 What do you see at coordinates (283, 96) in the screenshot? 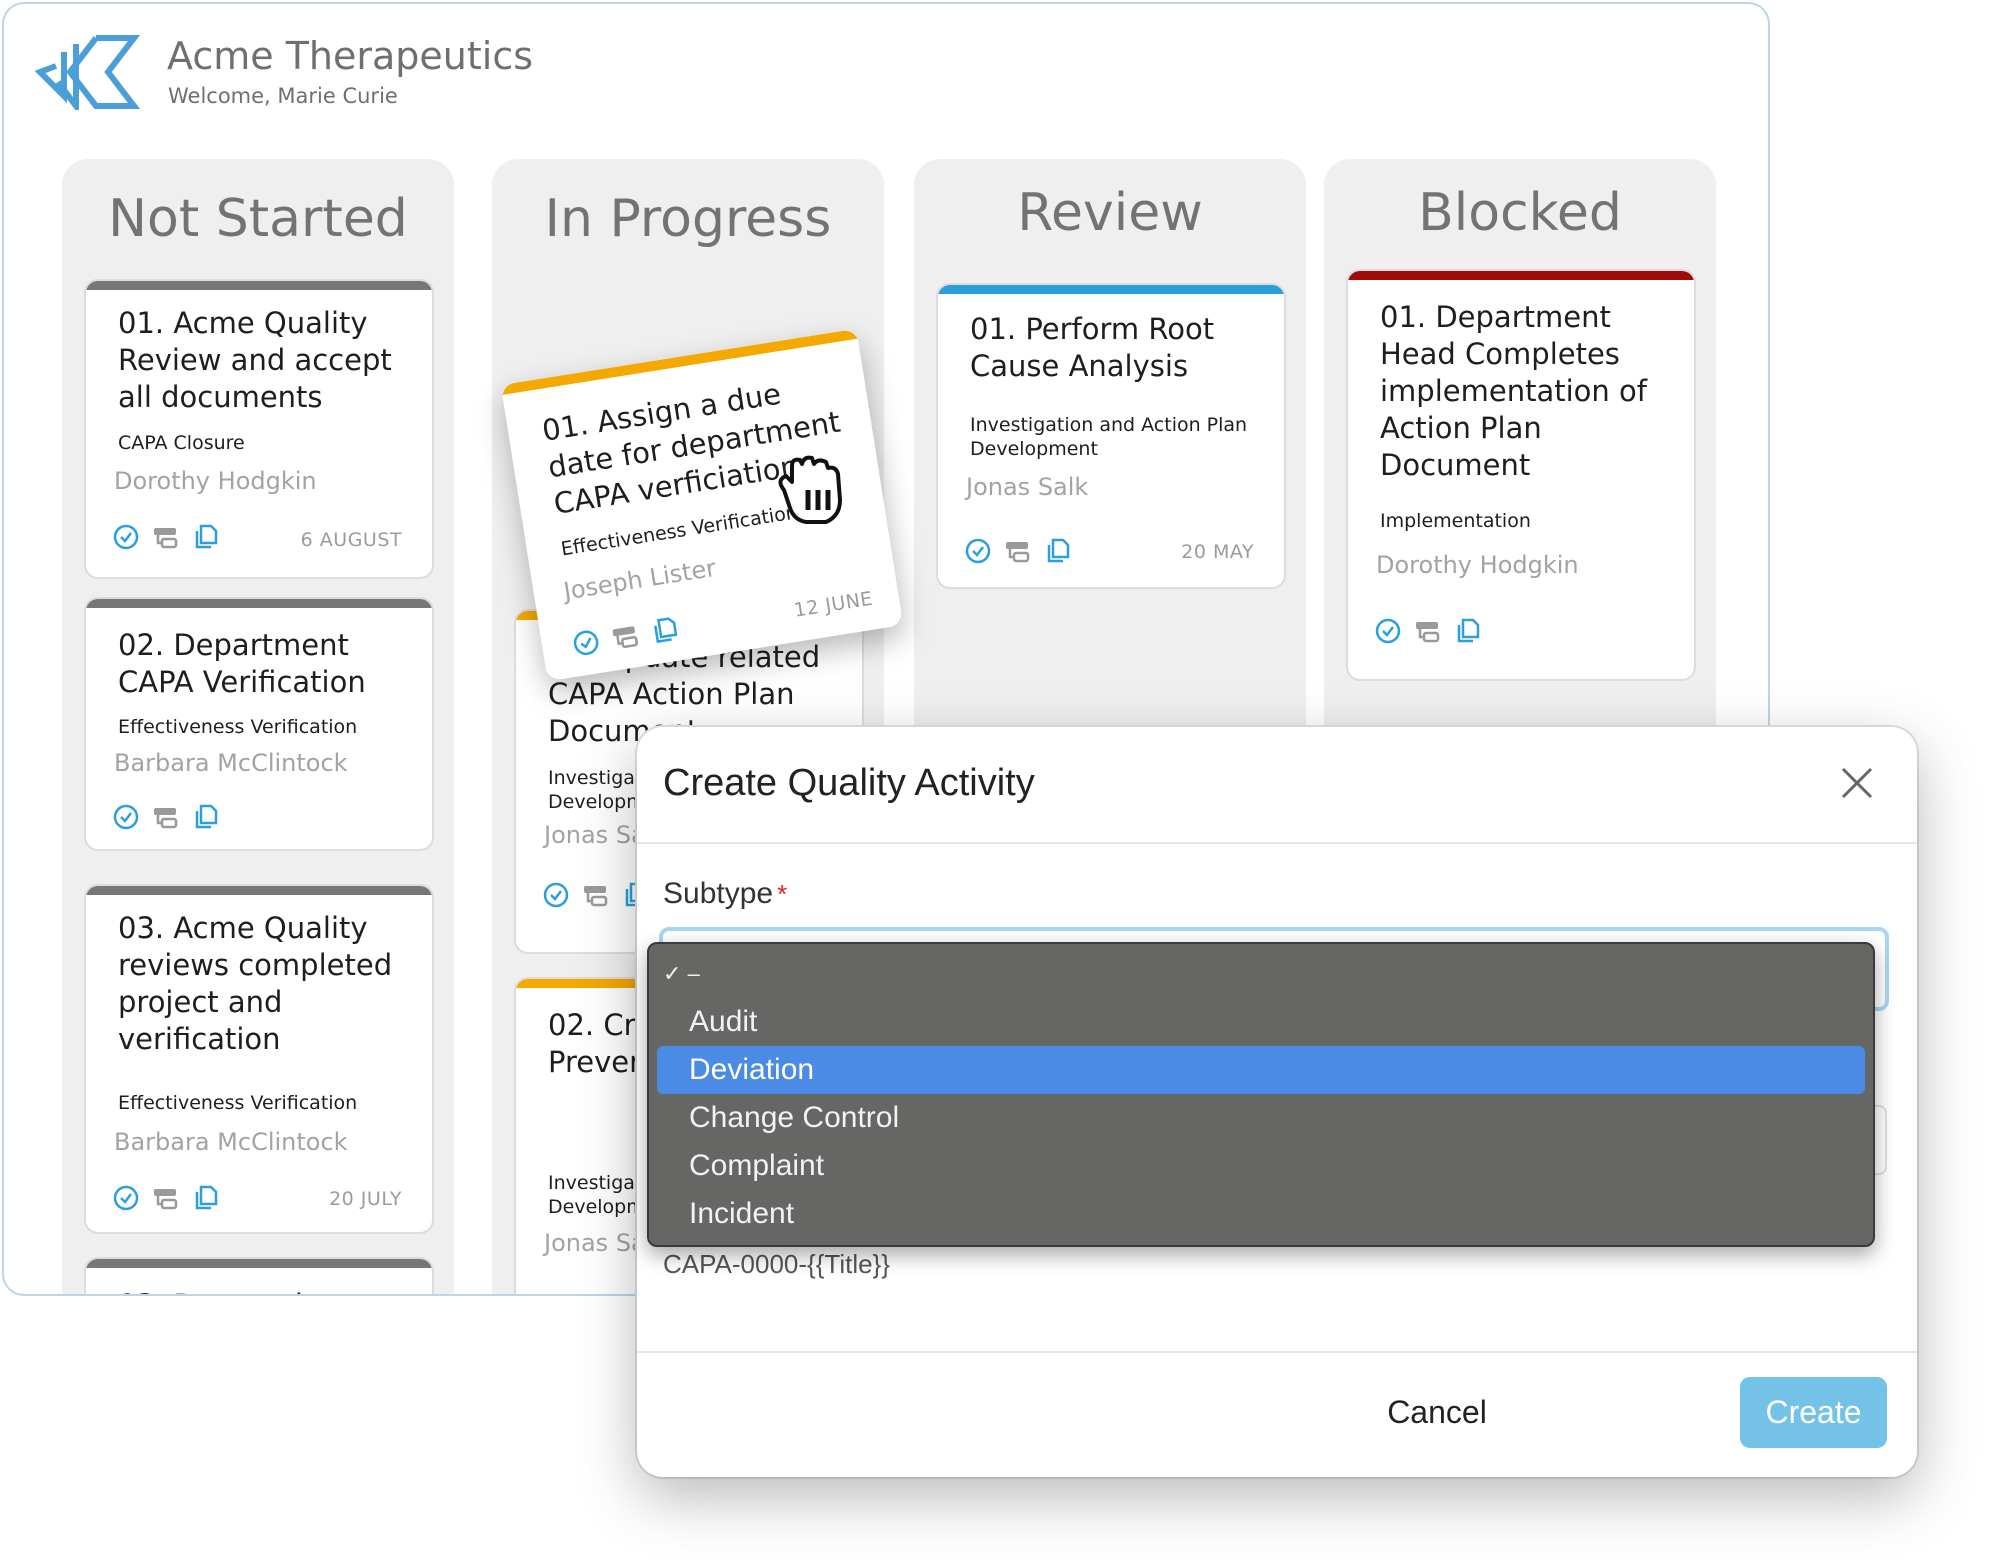
I see `welcome-text: Welcome, Marie Curie` at bounding box center [283, 96].